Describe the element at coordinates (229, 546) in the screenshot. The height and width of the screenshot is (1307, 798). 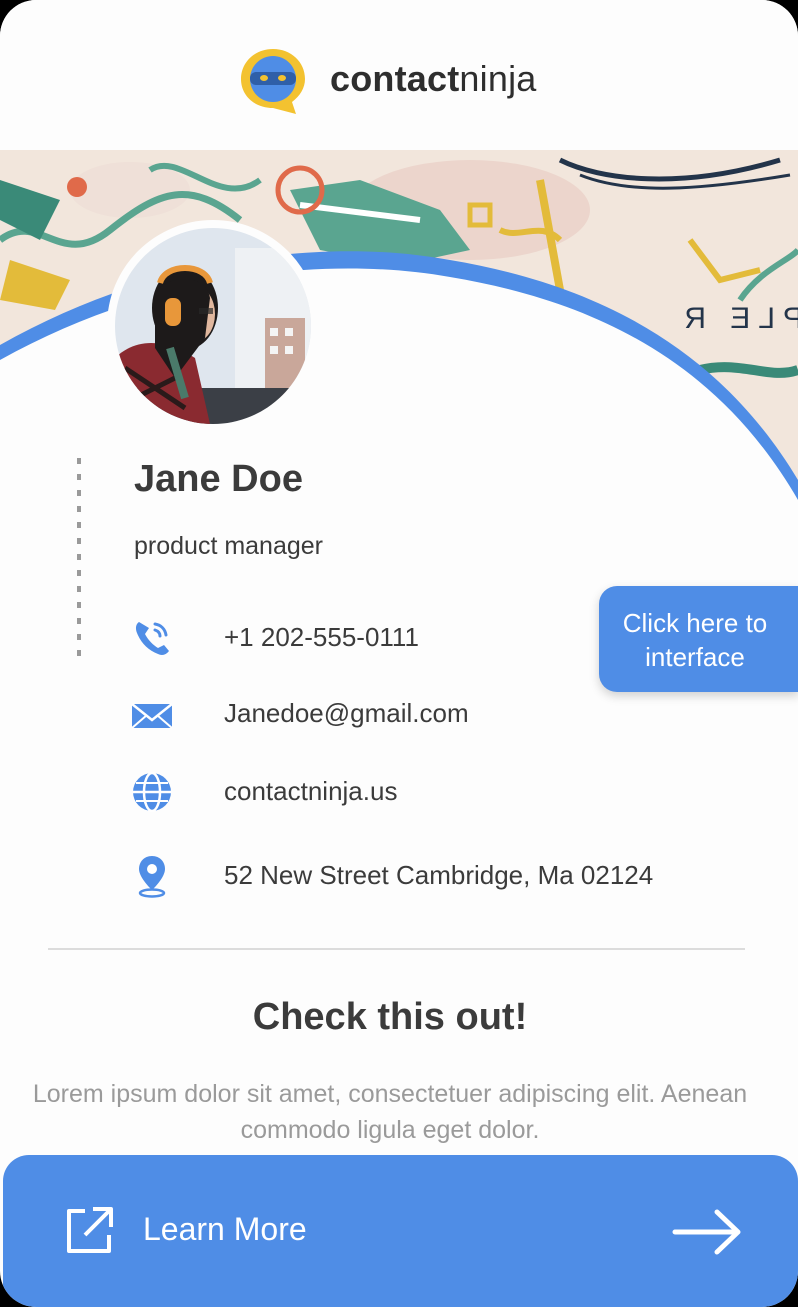
I see `profile-title: product manager` at that location.